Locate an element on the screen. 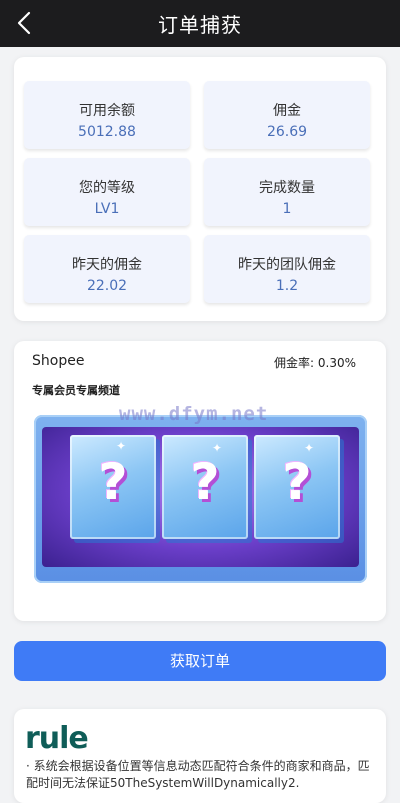 The image size is (400, 803). stat-commission: 佣金 26.69 is located at coordinates (287, 115).